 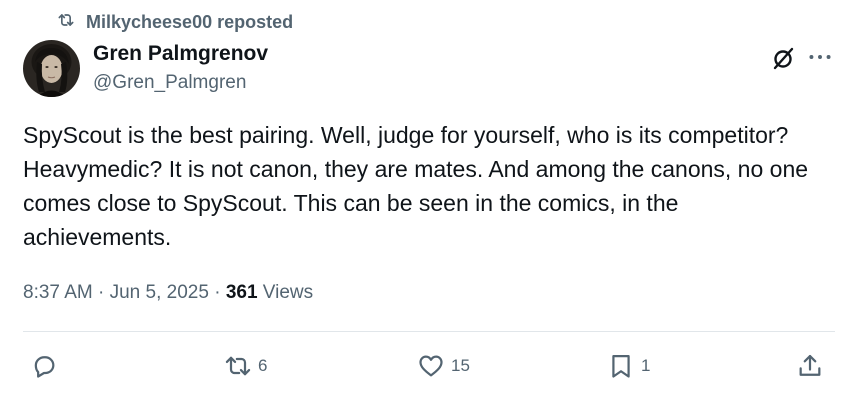 What do you see at coordinates (242, 292) in the screenshot?
I see `views-count: 361` at bounding box center [242, 292].